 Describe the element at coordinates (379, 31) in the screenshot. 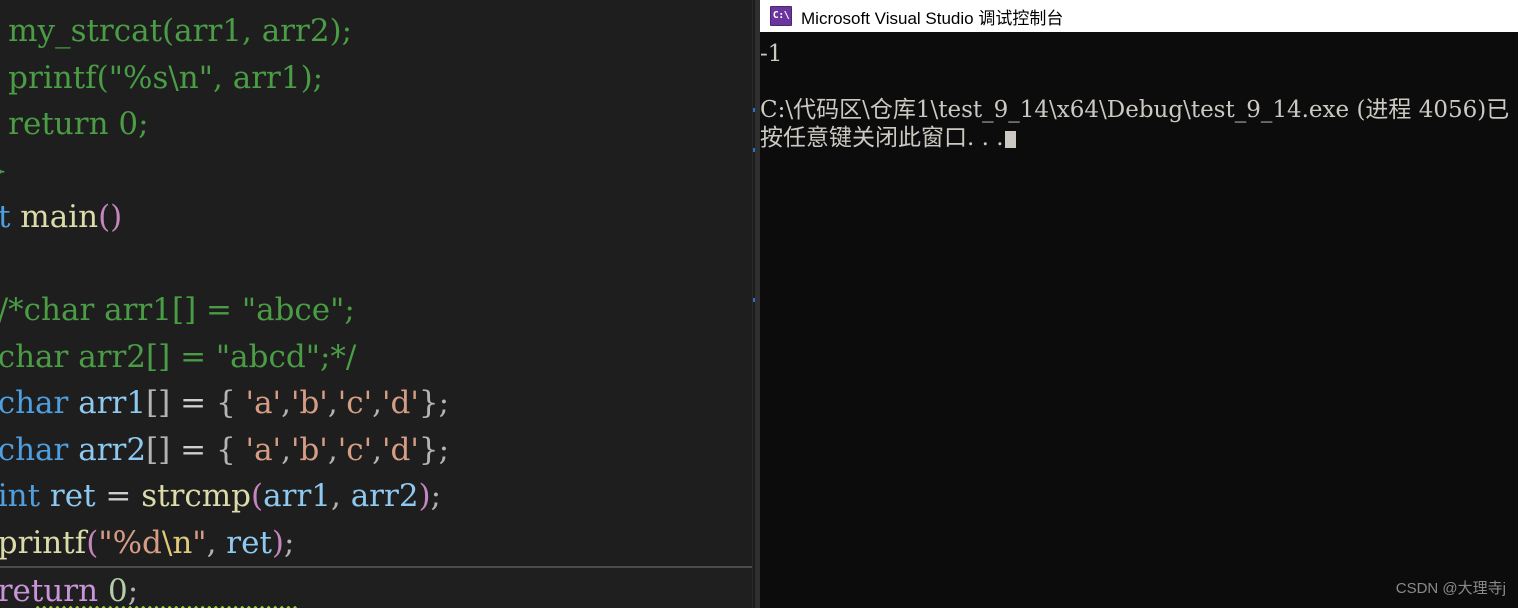

I see `line-my-strcat-call: / my_strcat(arr1, arr2);` at that location.